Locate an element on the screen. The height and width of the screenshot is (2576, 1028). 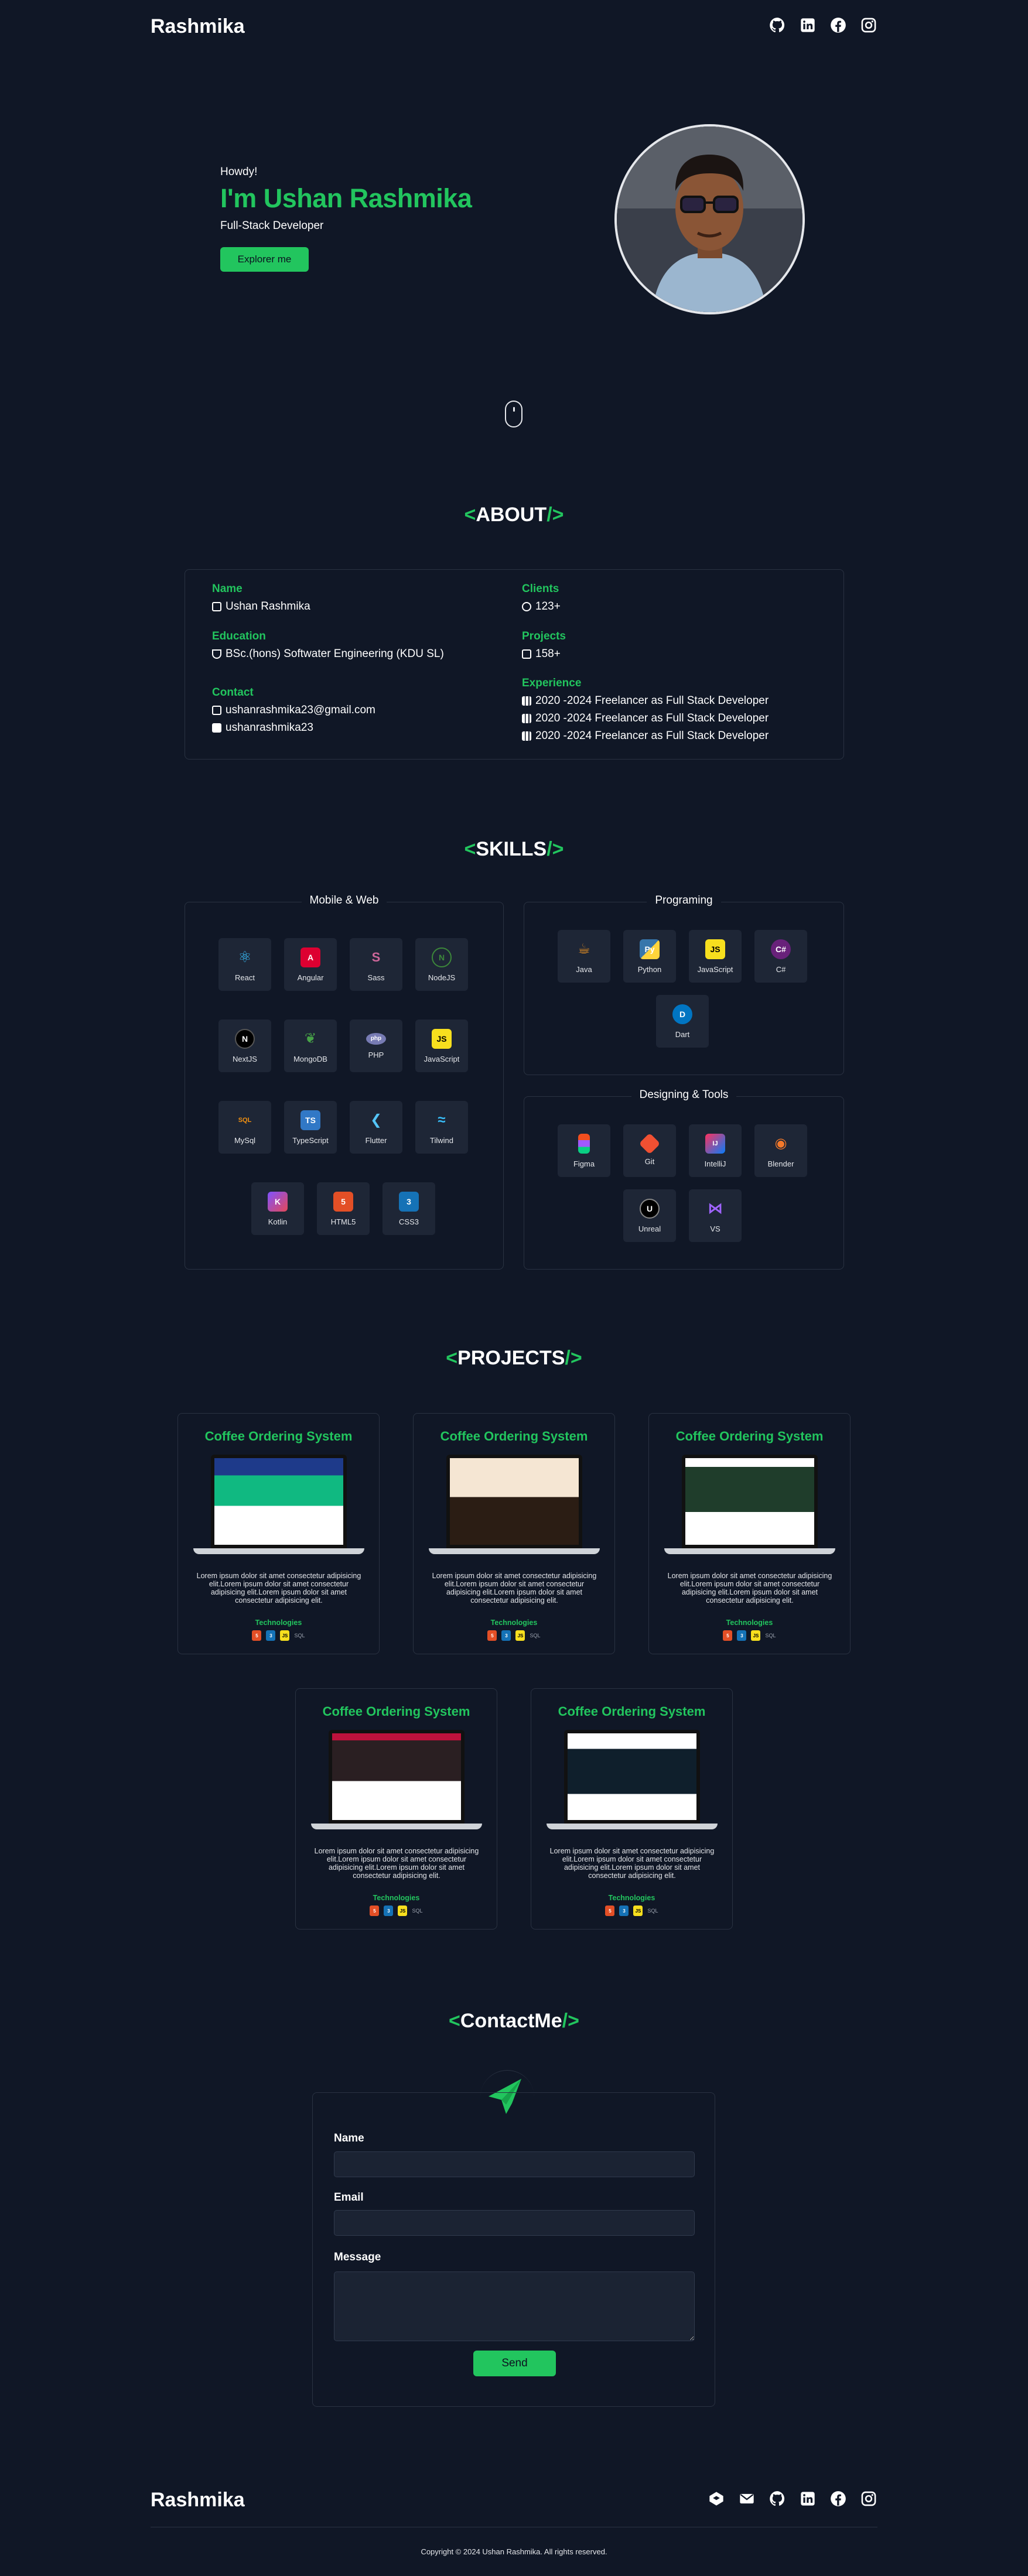
skill-tile-typescript: TS TypeScript is located at coordinates (310, 1127).